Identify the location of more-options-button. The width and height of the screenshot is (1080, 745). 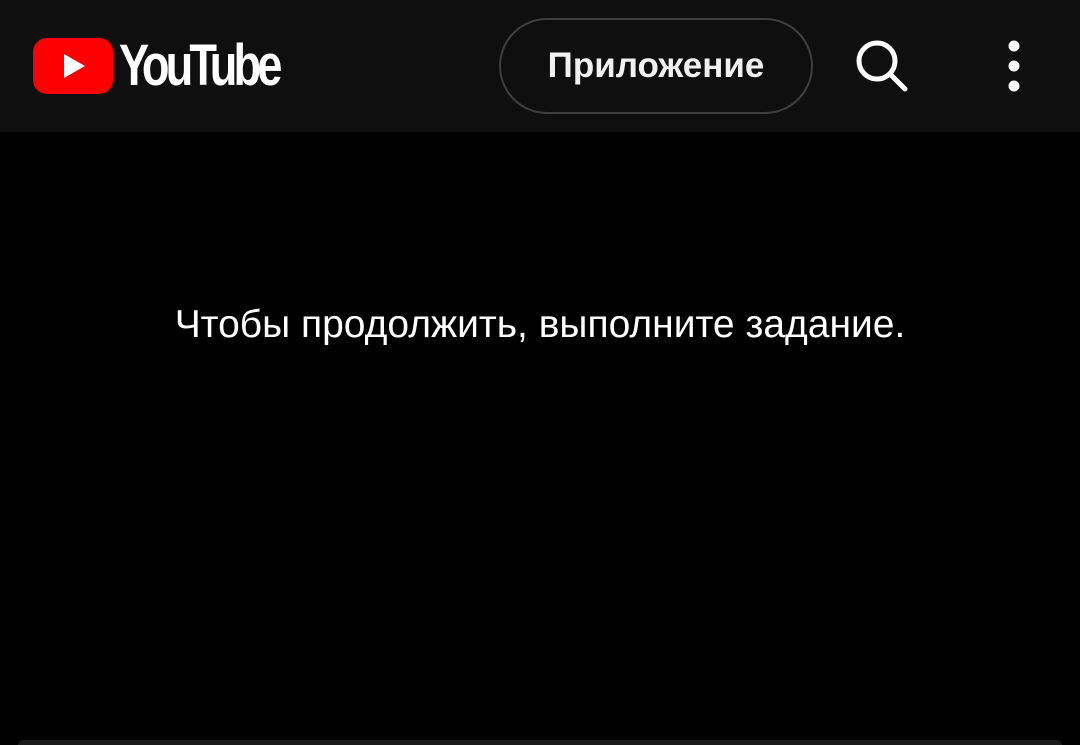
(1014, 66).